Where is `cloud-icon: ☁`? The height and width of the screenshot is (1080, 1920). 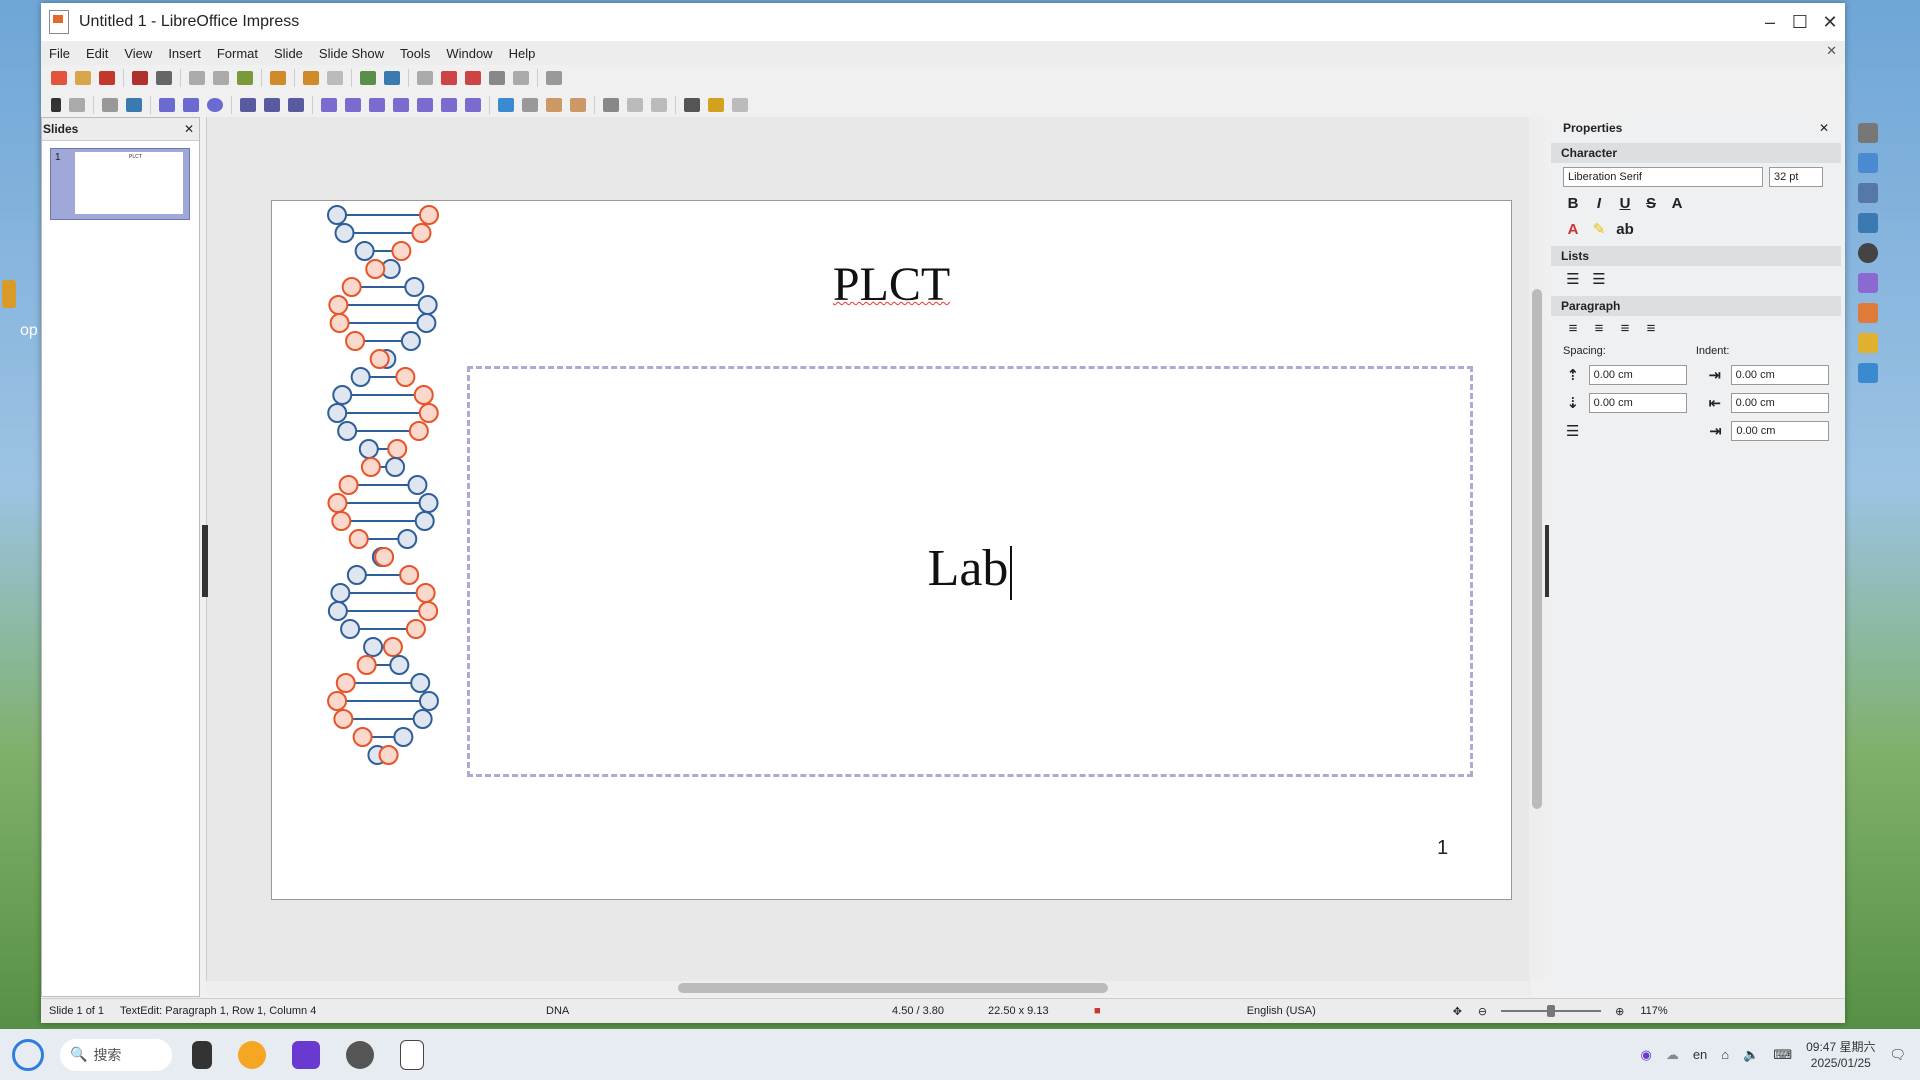
cloud-icon: ☁ is located at coordinates (1672, 1055).